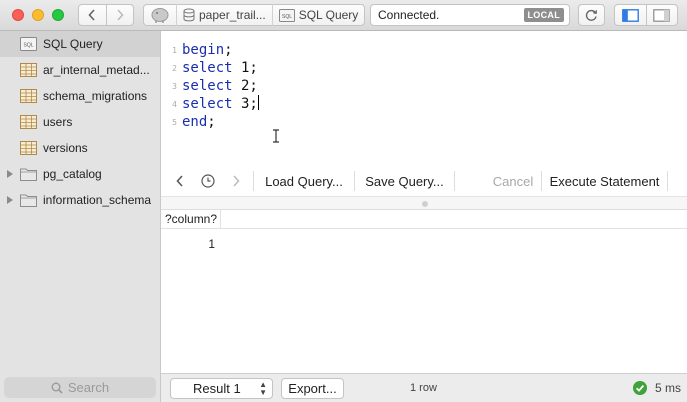 The height and width of the screenshot is (402, 687). I want to click on forward-button, so click(119, 15).